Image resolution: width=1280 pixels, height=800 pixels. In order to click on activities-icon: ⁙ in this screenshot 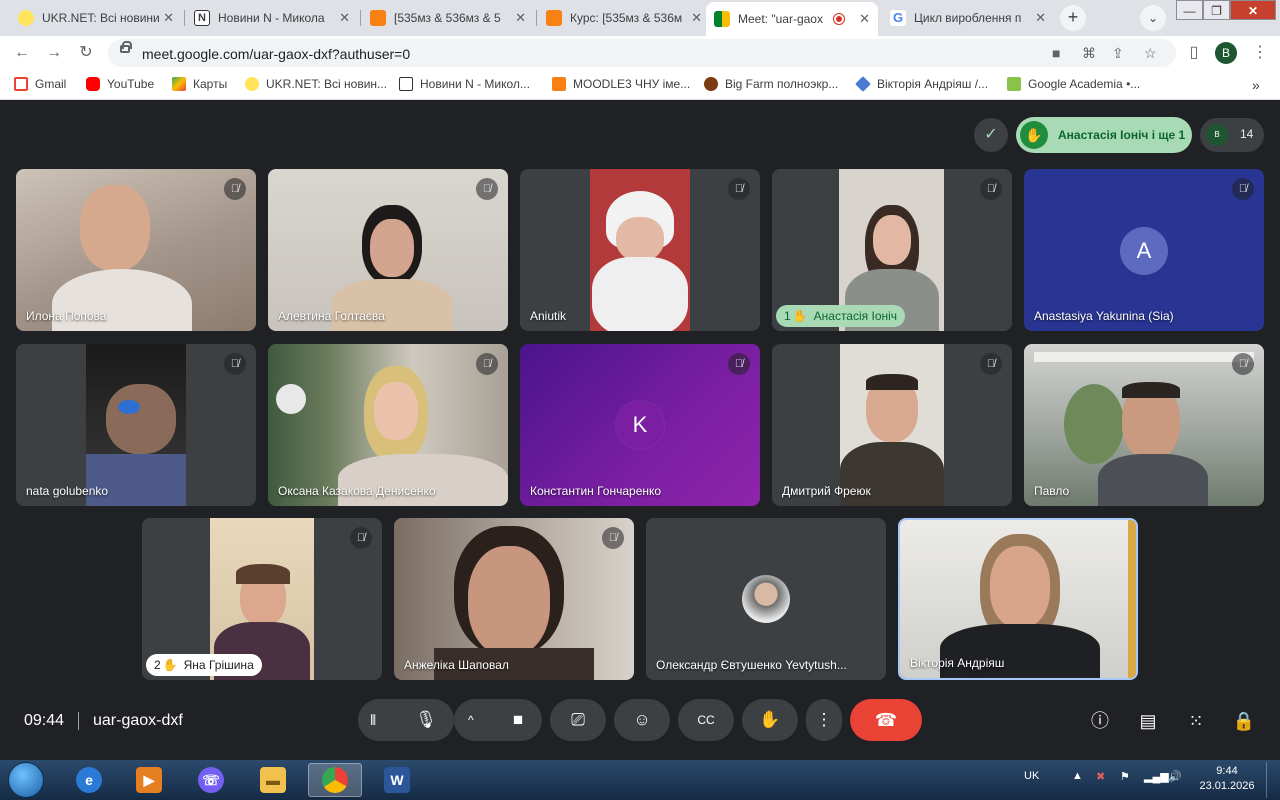, I will do `click(1196, 721)`.